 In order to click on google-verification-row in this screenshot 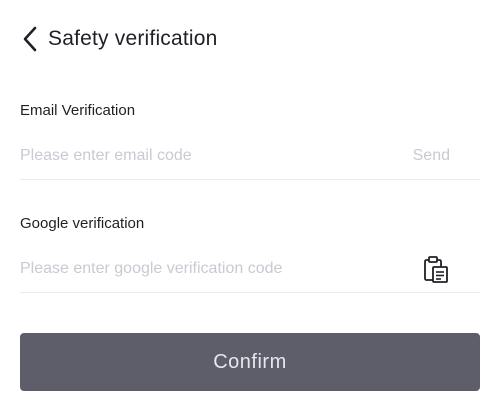, I will do `click(250, 269)`.